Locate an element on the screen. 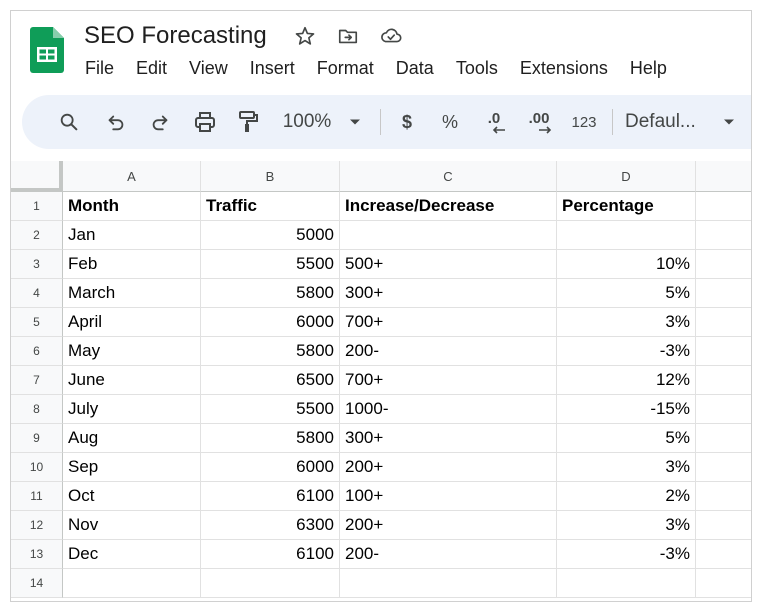 The height and width of the screenshot is (609, 758). menu-tools: Tools is located at coordinates (477, 68).